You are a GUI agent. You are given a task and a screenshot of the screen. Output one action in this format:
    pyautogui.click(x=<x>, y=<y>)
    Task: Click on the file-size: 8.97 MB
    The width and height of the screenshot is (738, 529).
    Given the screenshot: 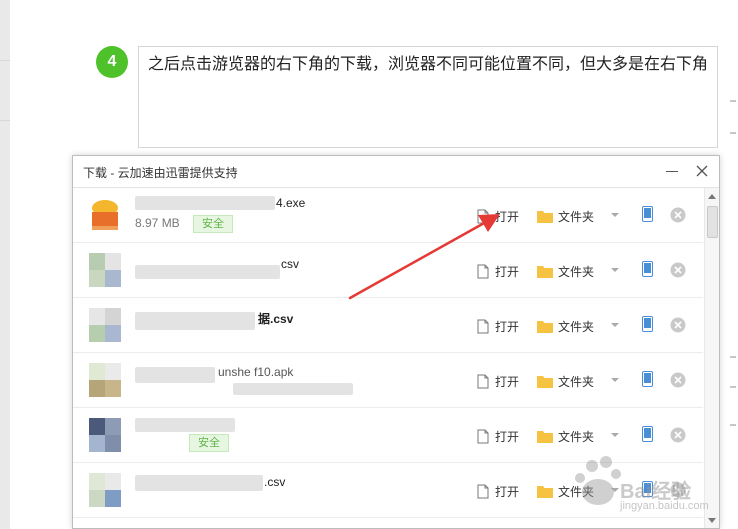 What is the action you would take?
    pyautogui.click(x=157, y=223)
    